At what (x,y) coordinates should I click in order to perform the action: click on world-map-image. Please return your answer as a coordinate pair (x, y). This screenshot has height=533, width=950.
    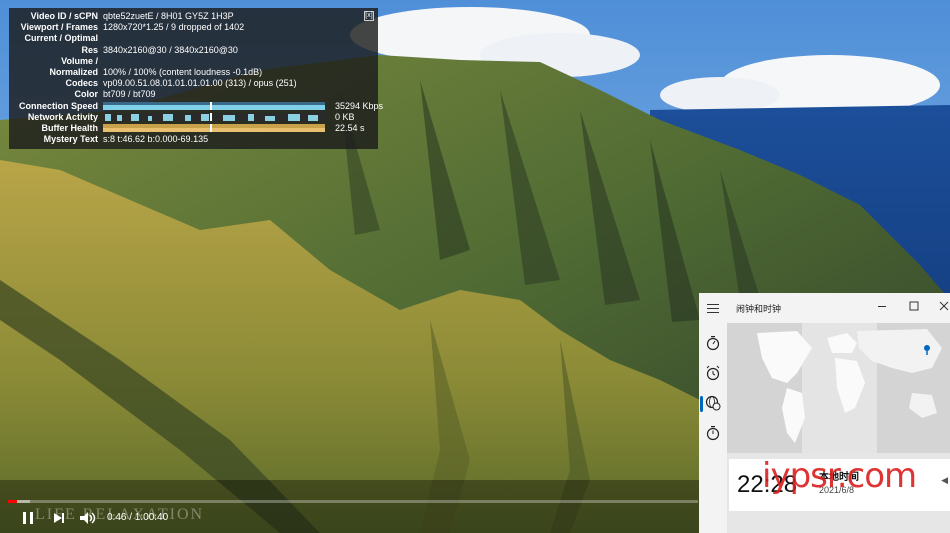
    Looking at the image, I should click on (838, 388).